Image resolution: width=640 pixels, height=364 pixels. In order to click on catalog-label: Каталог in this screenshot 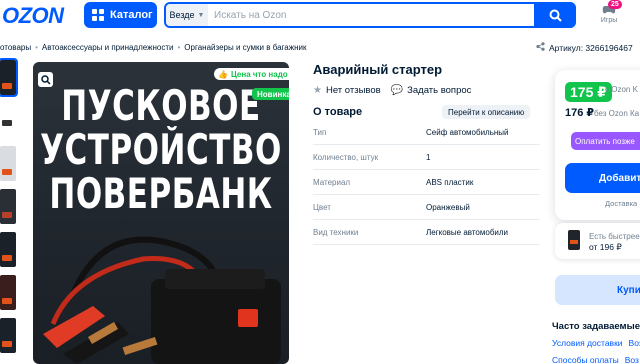, I will do `click(131, 15)`.